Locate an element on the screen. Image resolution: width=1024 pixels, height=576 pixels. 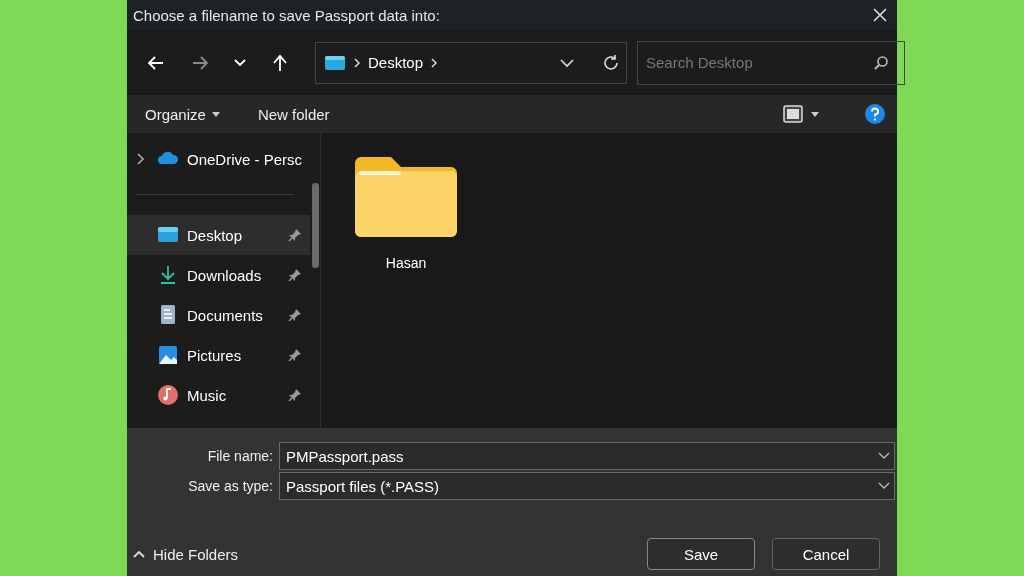
field-label: File name: is located at coordinates (239, 456).